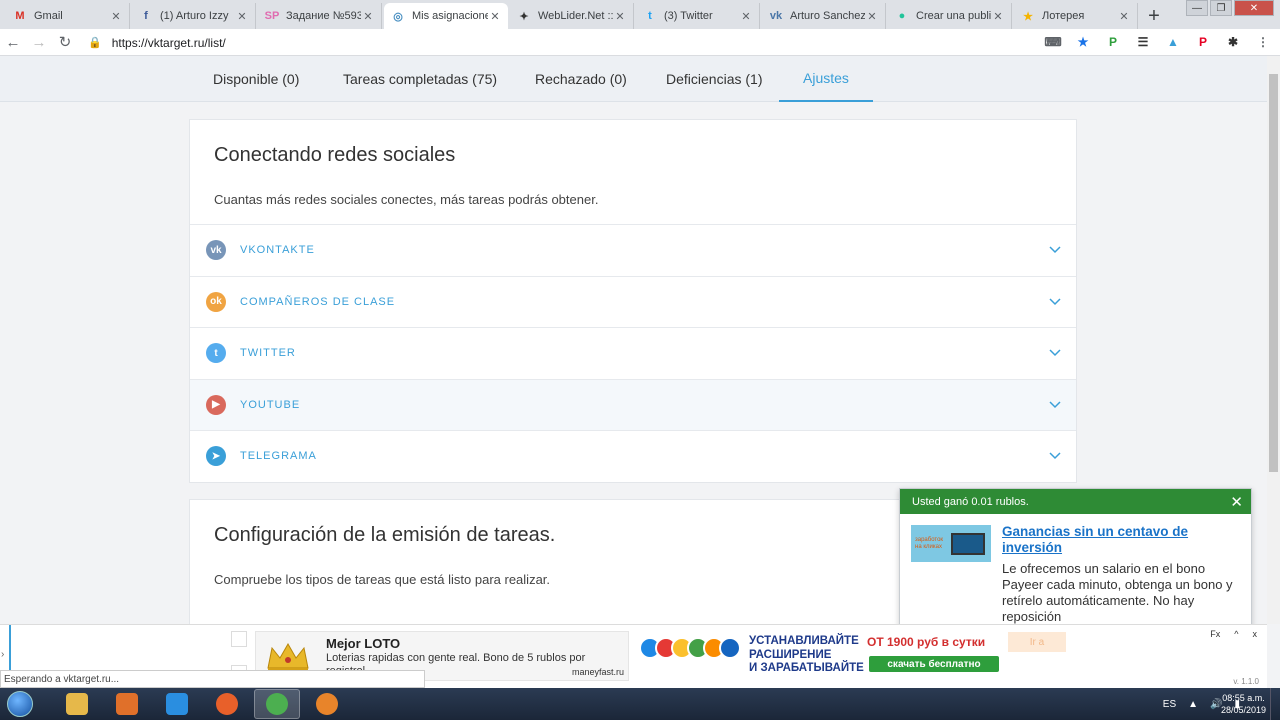  Describe the element at coordinates (446, 16) in the screenshot. I see `browser-tab: ◎ Mis asignaciones ✕` at that location.